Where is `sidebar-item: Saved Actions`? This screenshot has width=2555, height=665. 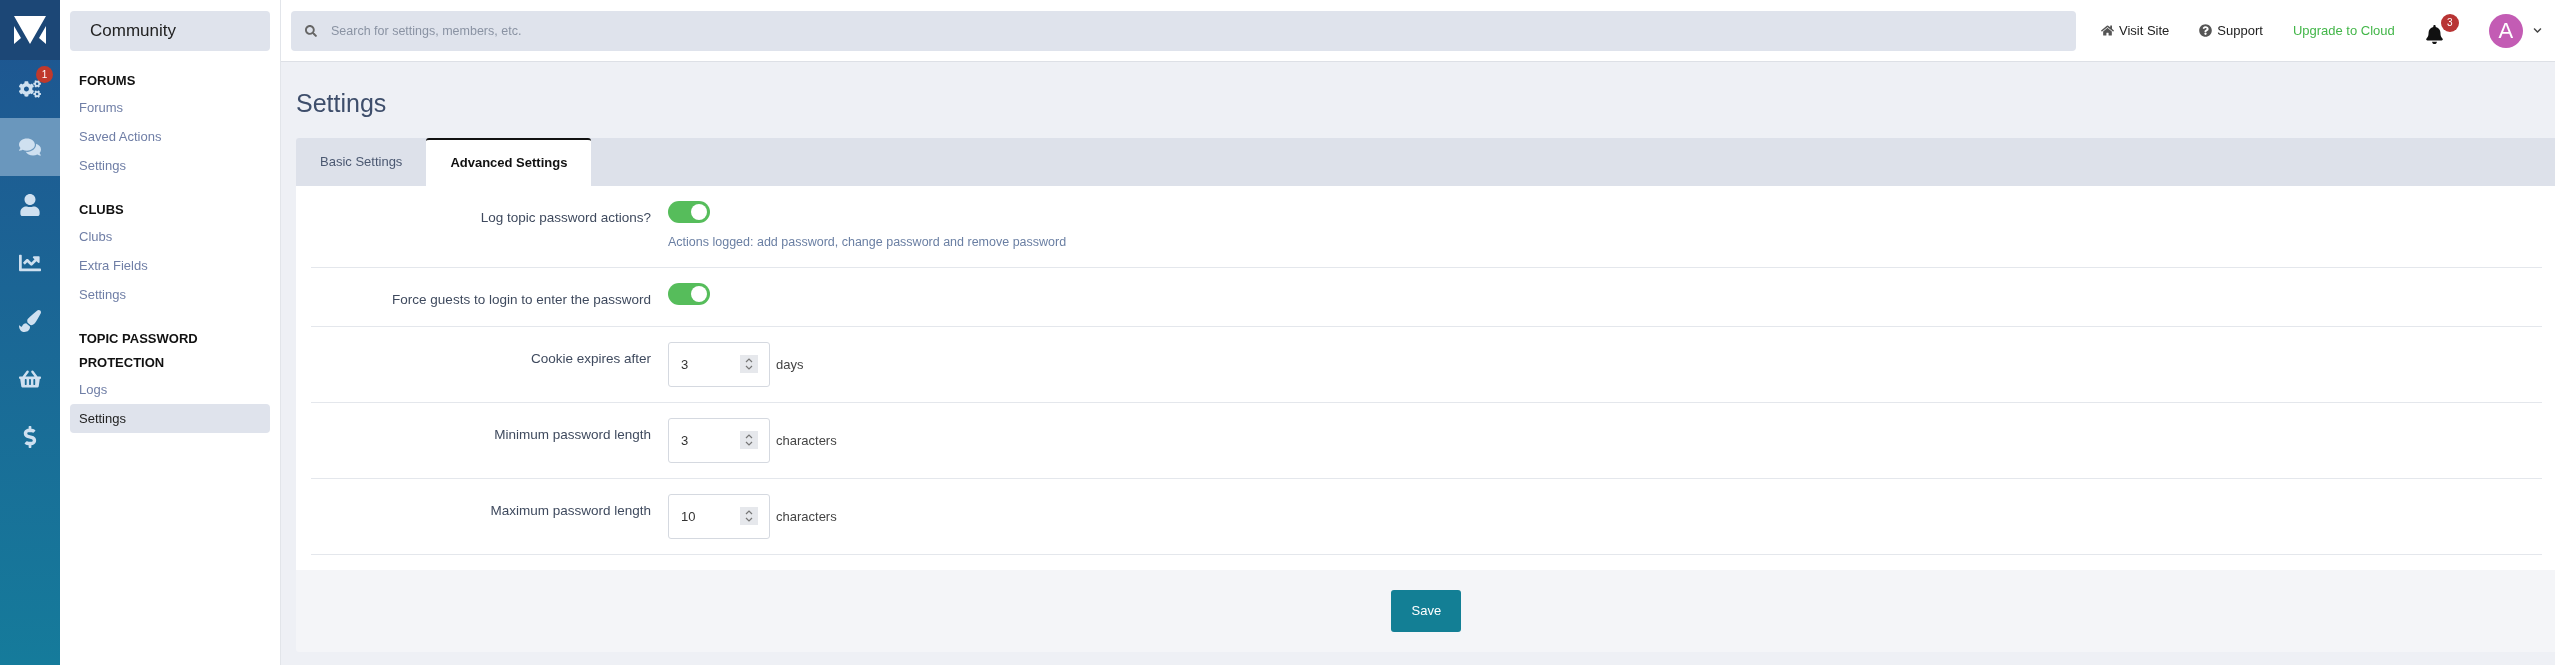 sidebar-item: Saved Actions is located at coordinates (170, 136).